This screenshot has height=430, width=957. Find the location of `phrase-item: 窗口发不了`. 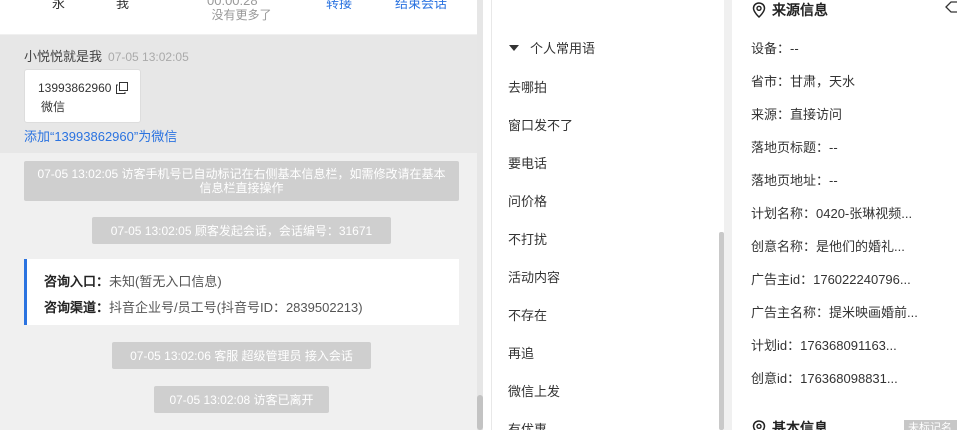

phrase-item: 窗口发不了 is located at coordinates (540, 124).